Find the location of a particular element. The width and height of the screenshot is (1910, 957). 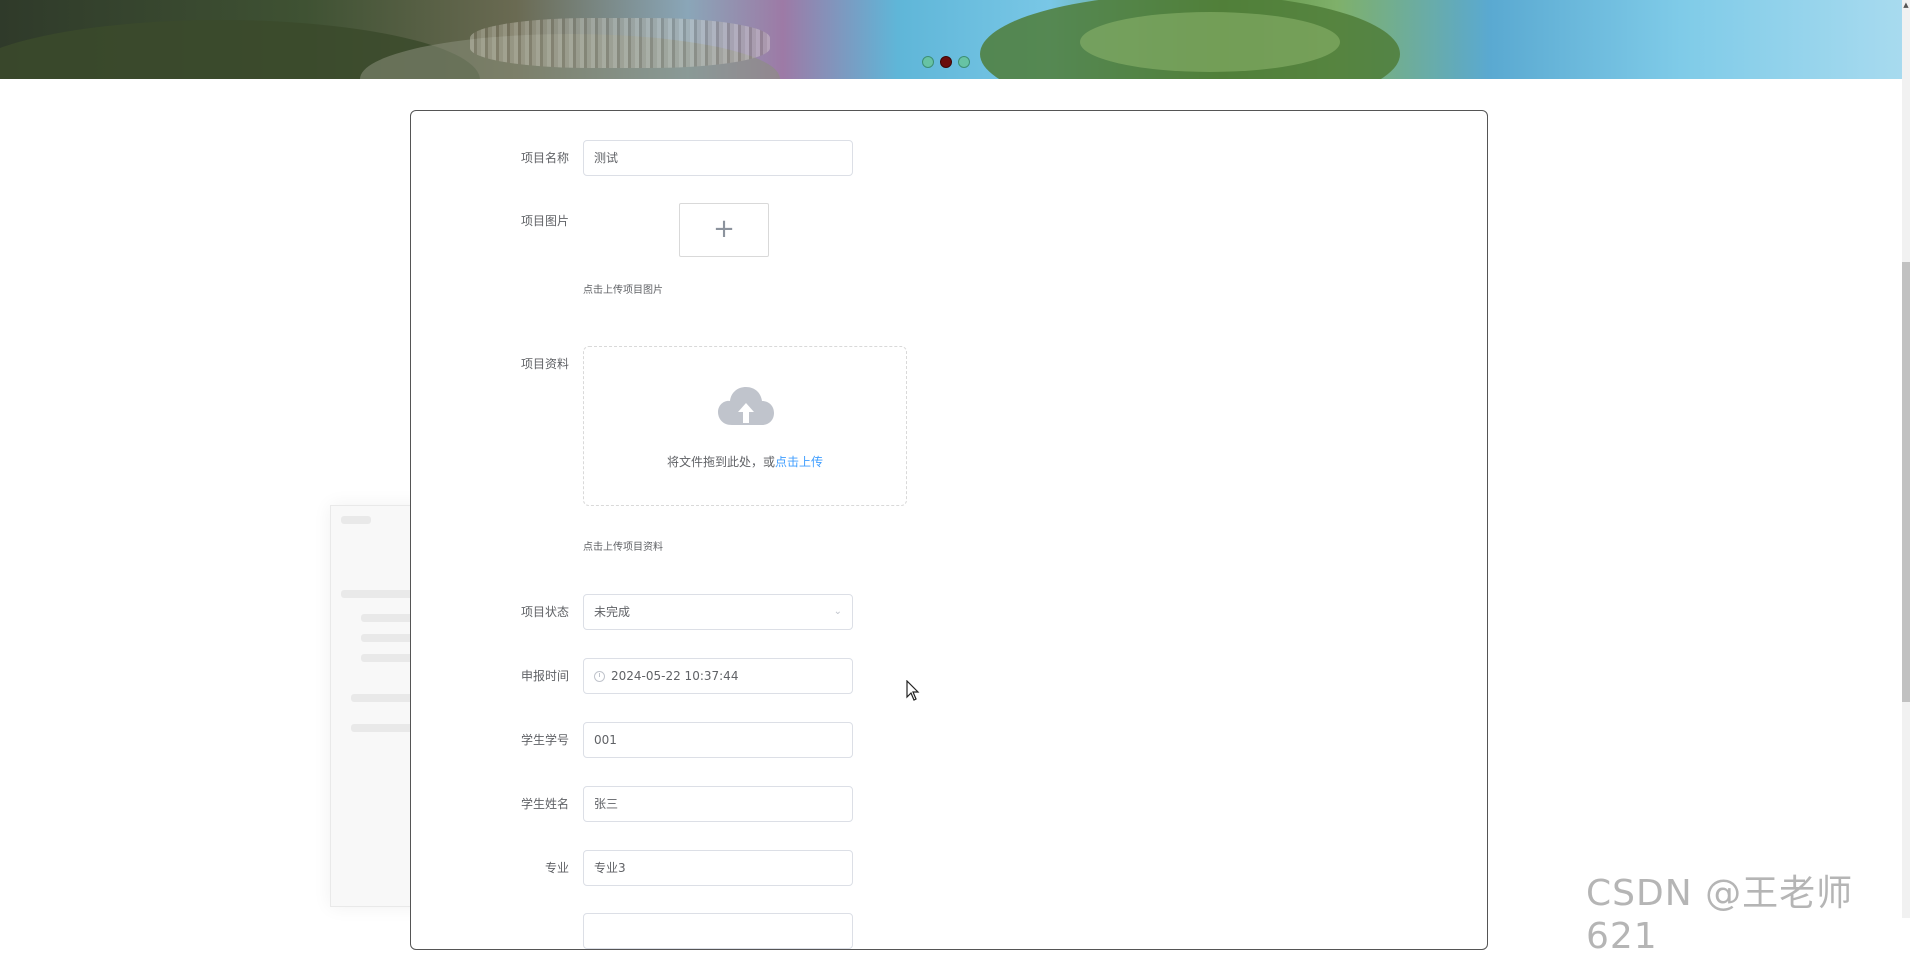

report-time-label: 申报时间 is located at coordinates (544, 676).